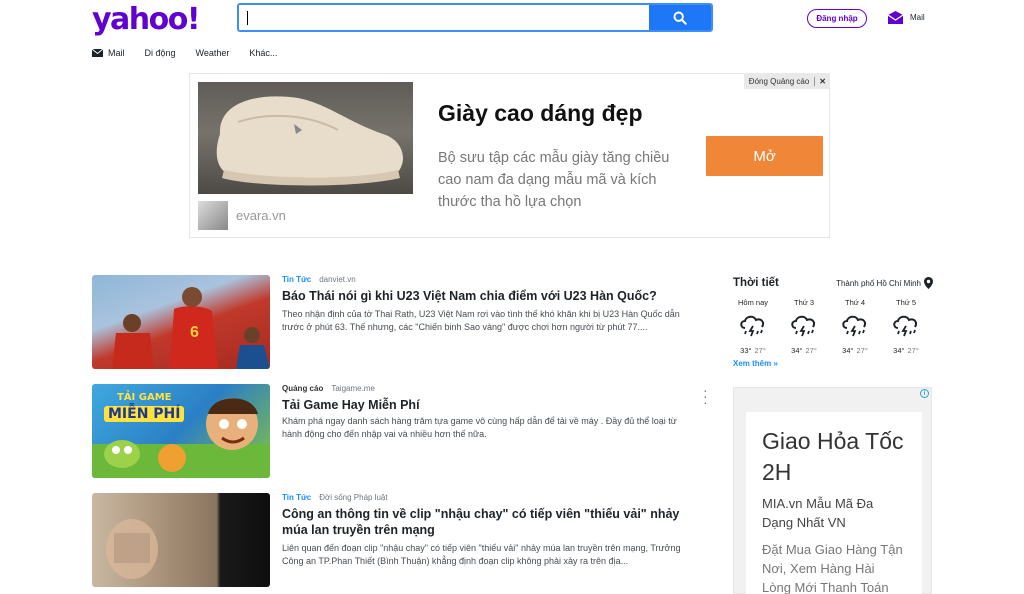  Describe the element at coordinates (194, 332) in the screenshot. I see `svg-text: 6` at that location.